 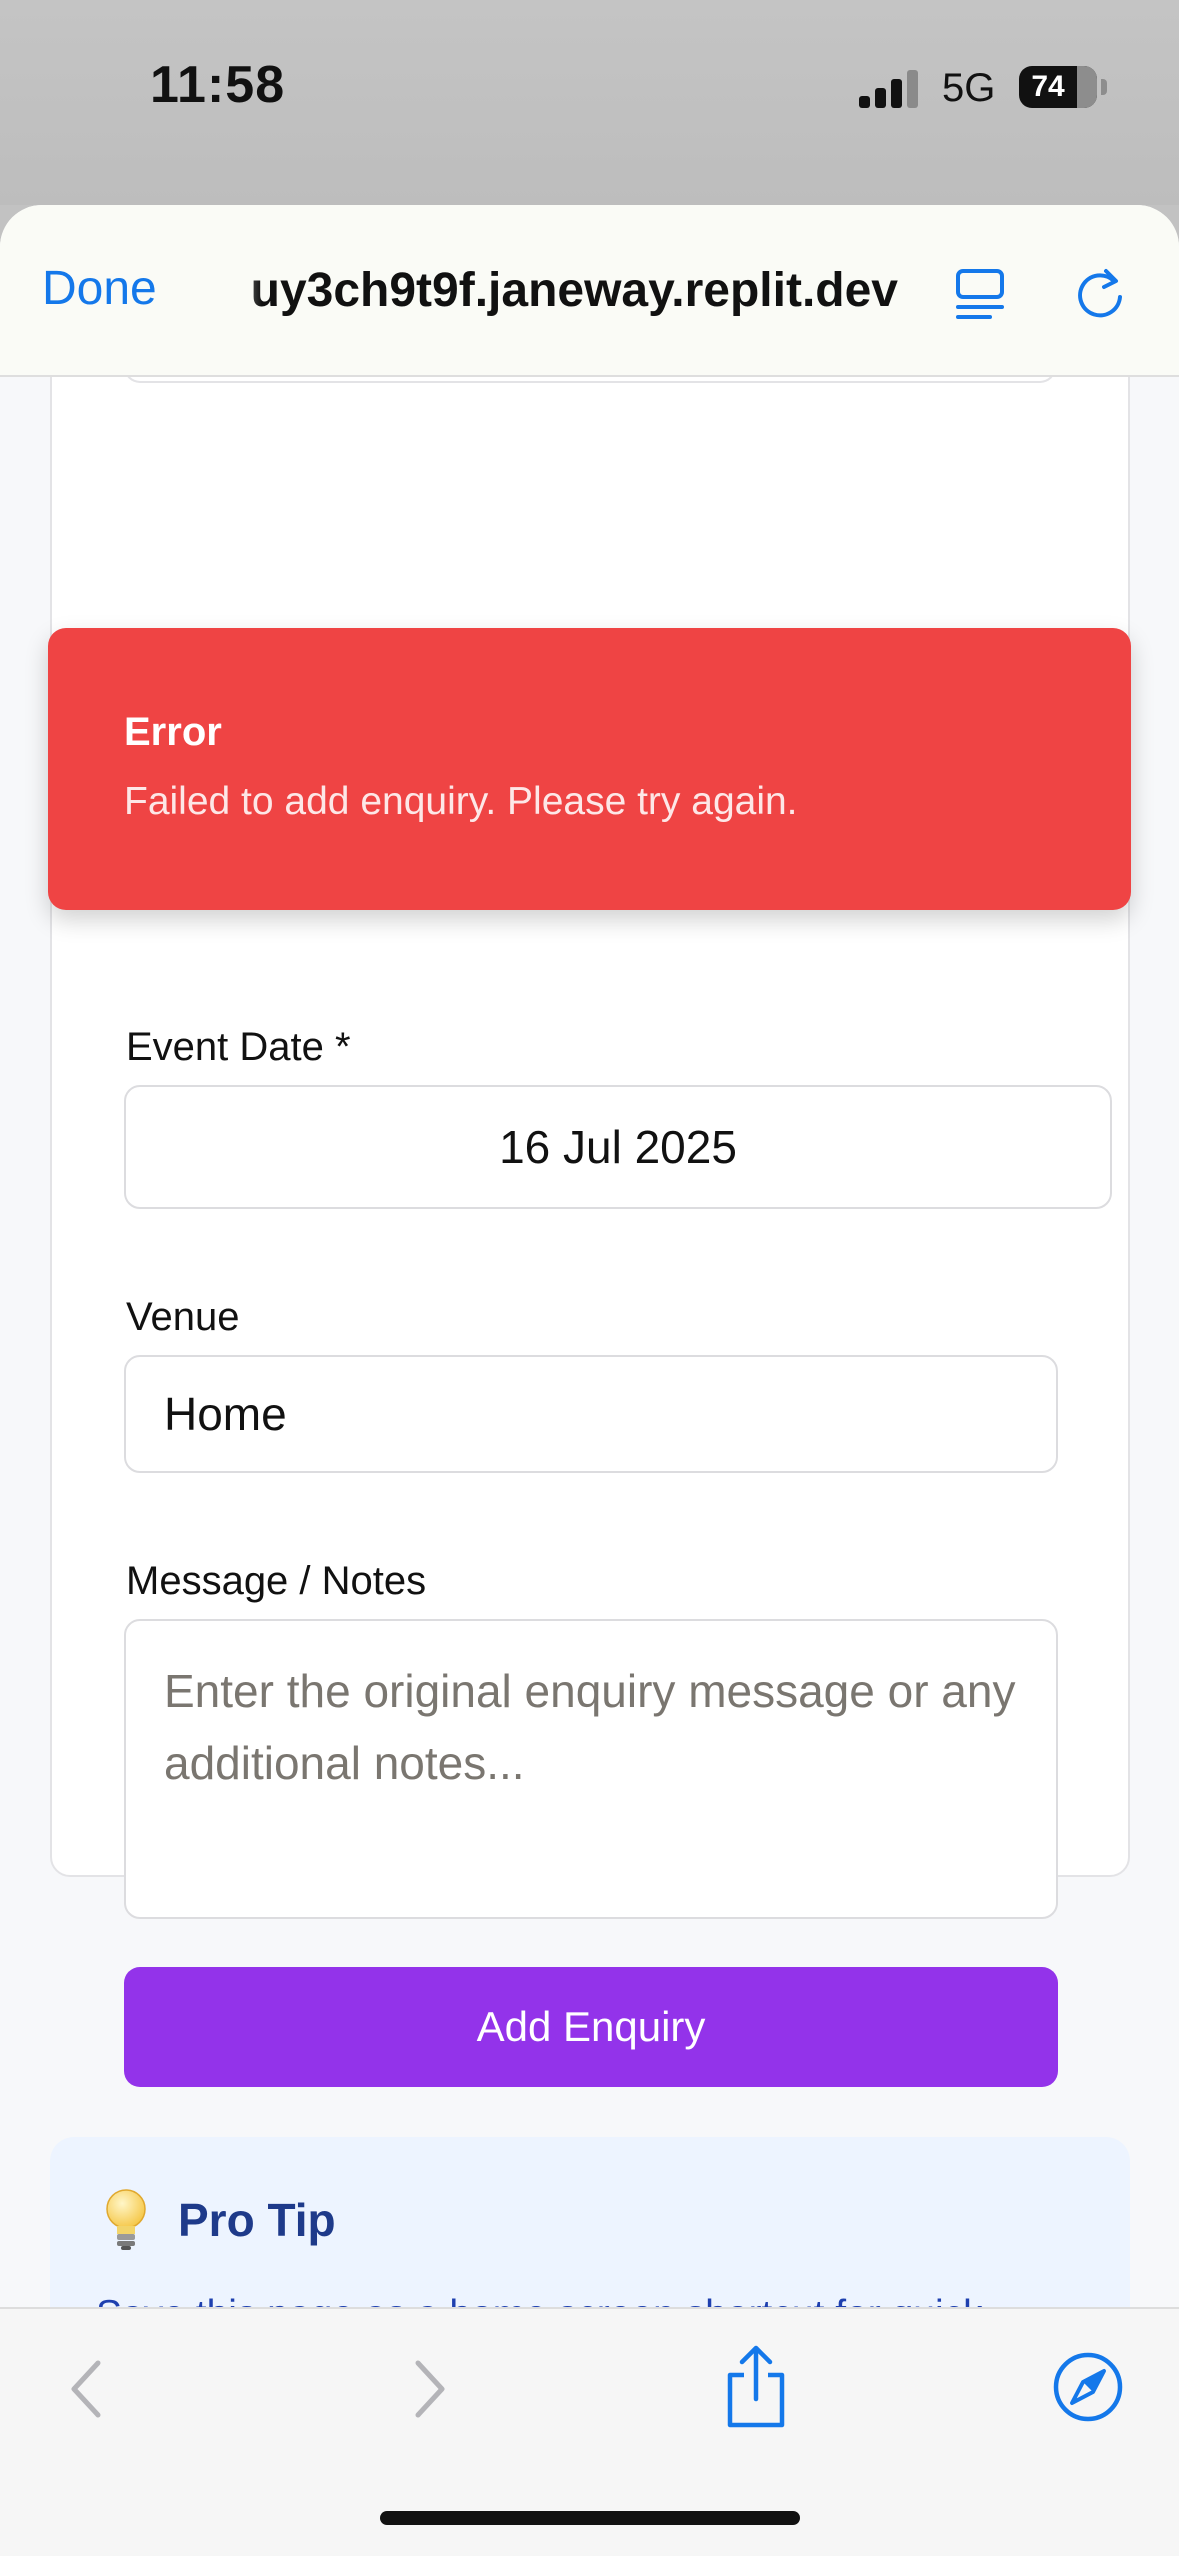 I want to click on browser-nav-bar: Done uy3ch9t9f.janeway.replit.dev, so click(x=589, y=291).